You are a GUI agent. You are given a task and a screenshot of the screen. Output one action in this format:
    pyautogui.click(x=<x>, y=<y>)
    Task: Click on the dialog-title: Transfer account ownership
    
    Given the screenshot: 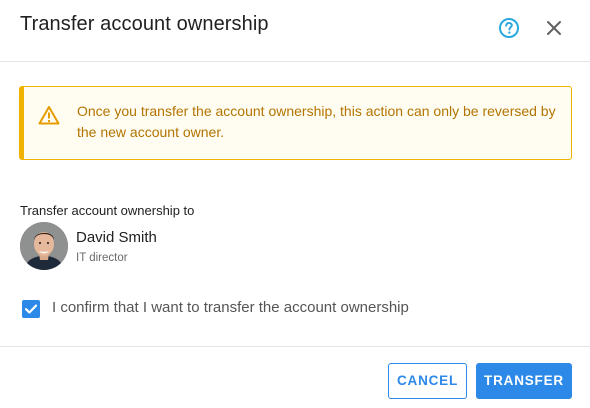 What is the action you would take?
    pyautogui.click(x=144, y=24)
    